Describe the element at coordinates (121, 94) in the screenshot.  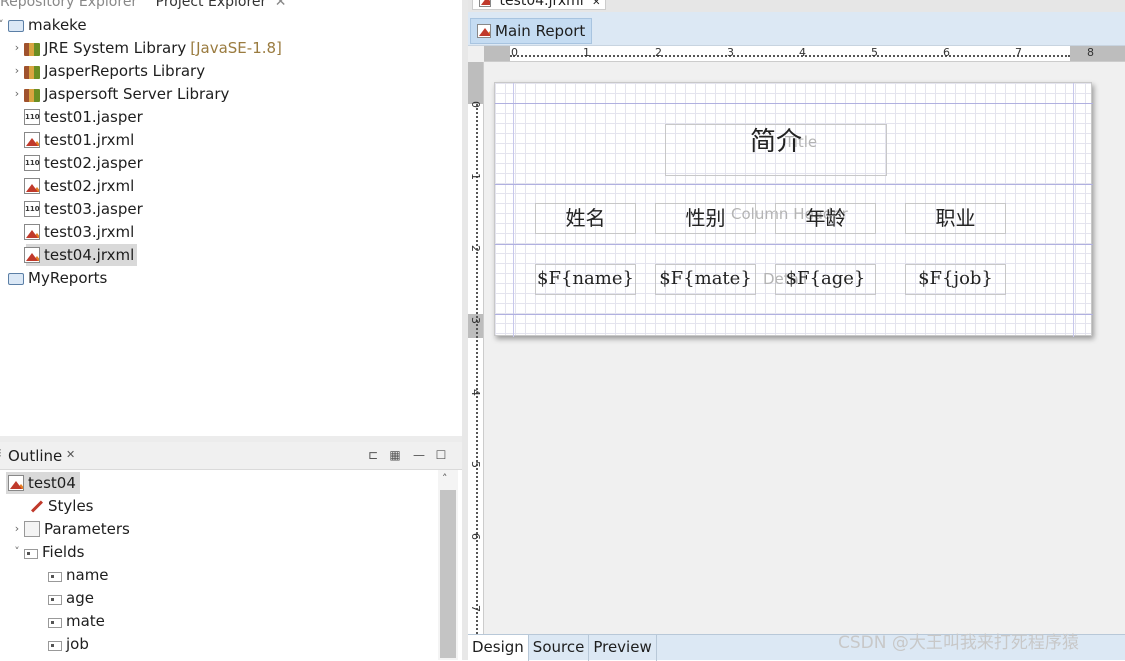
I see `tree-item-jaspersoft-server-lib: › Jaspersoft Server Library` at that location.